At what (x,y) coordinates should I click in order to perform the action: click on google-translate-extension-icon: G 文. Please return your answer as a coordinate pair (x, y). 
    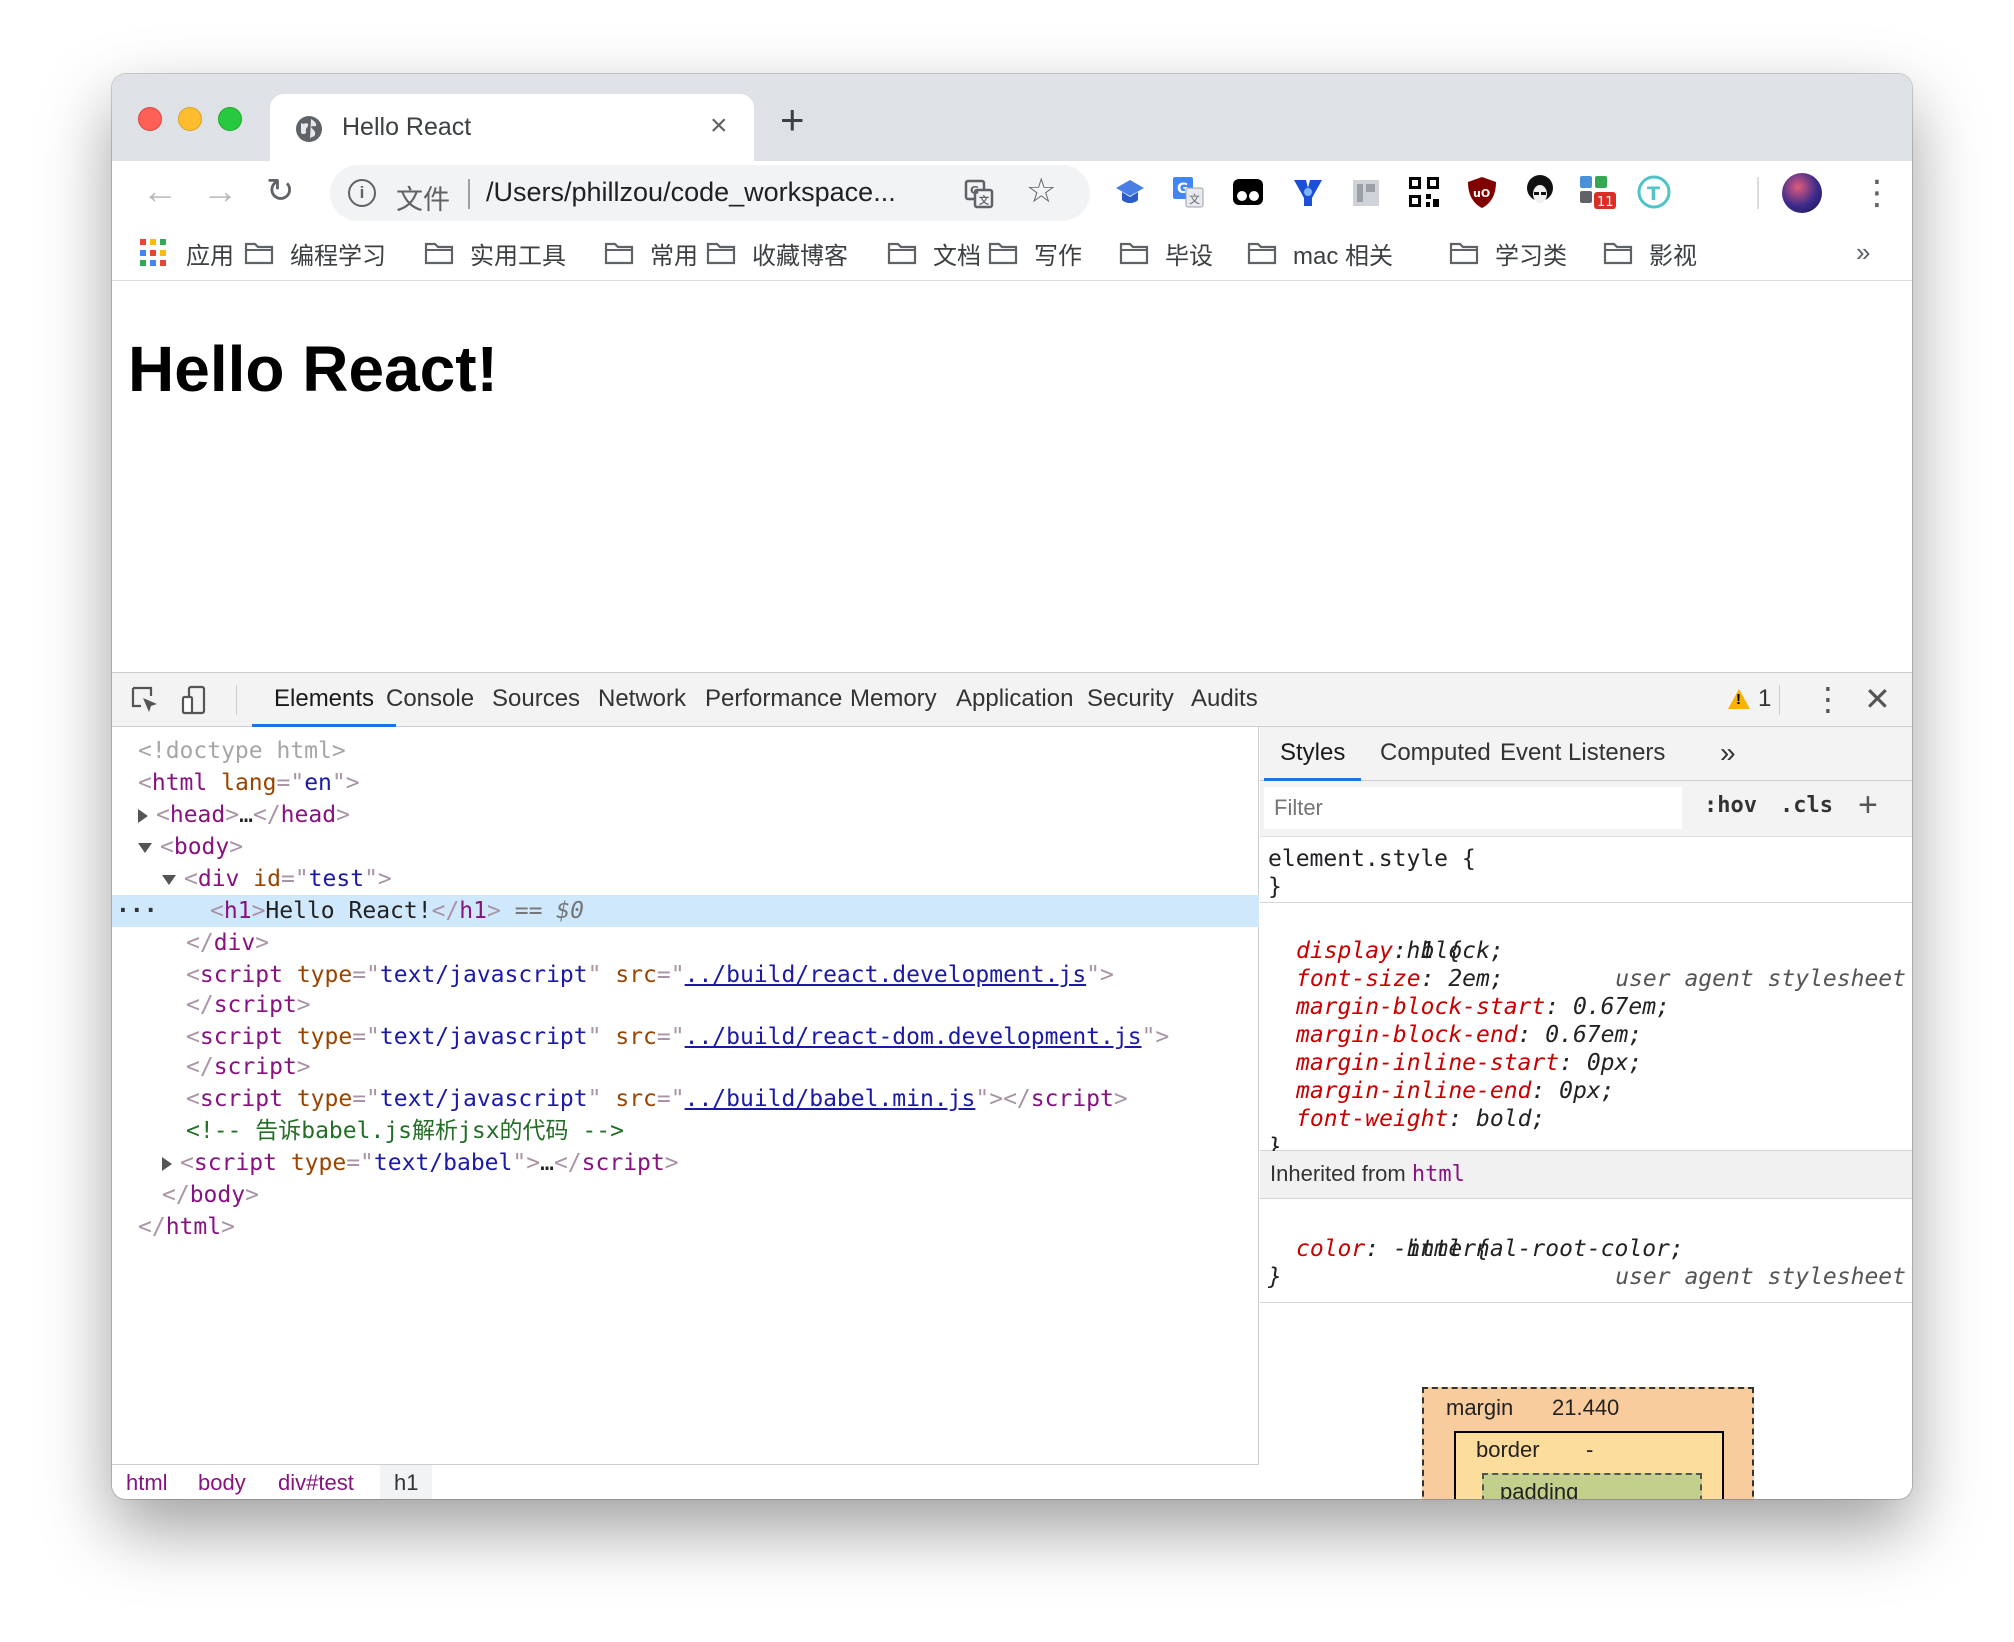
    Looking at the image, I should click on (1188, 192).